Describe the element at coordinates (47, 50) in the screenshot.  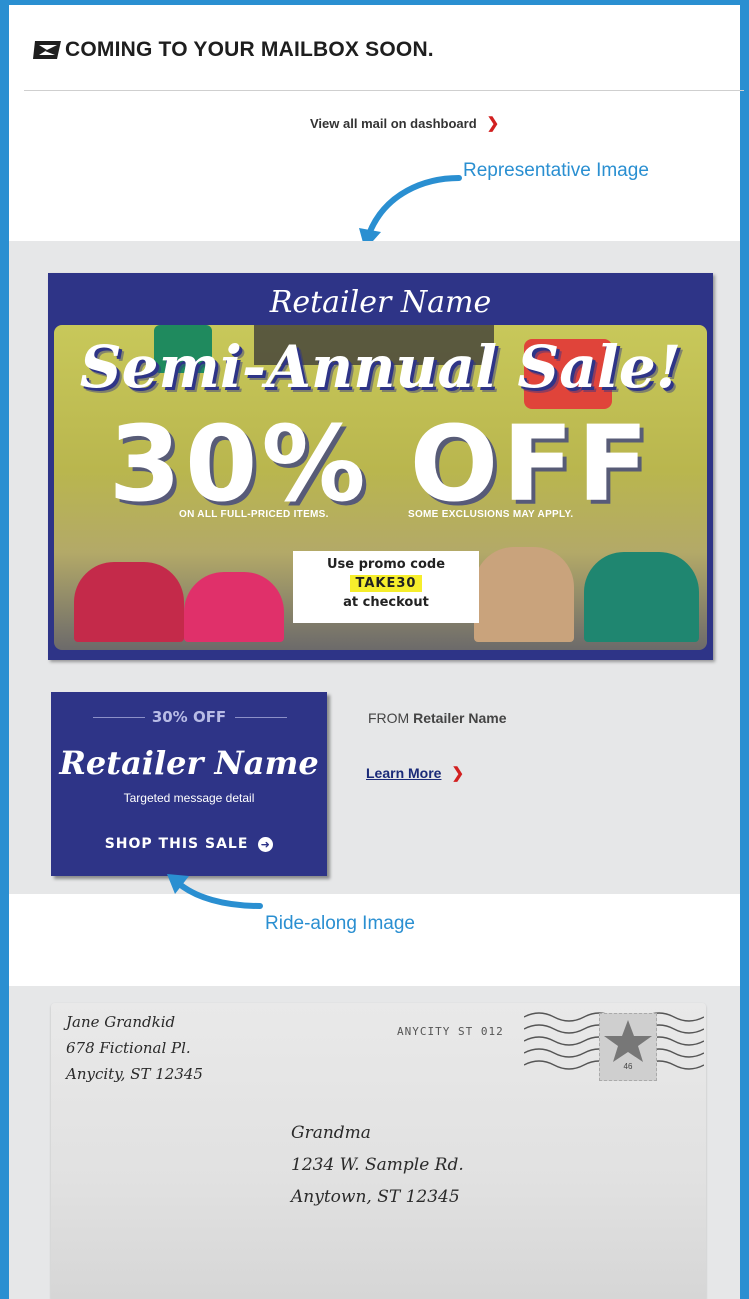
I see `eagle-logo-icon` at that location.